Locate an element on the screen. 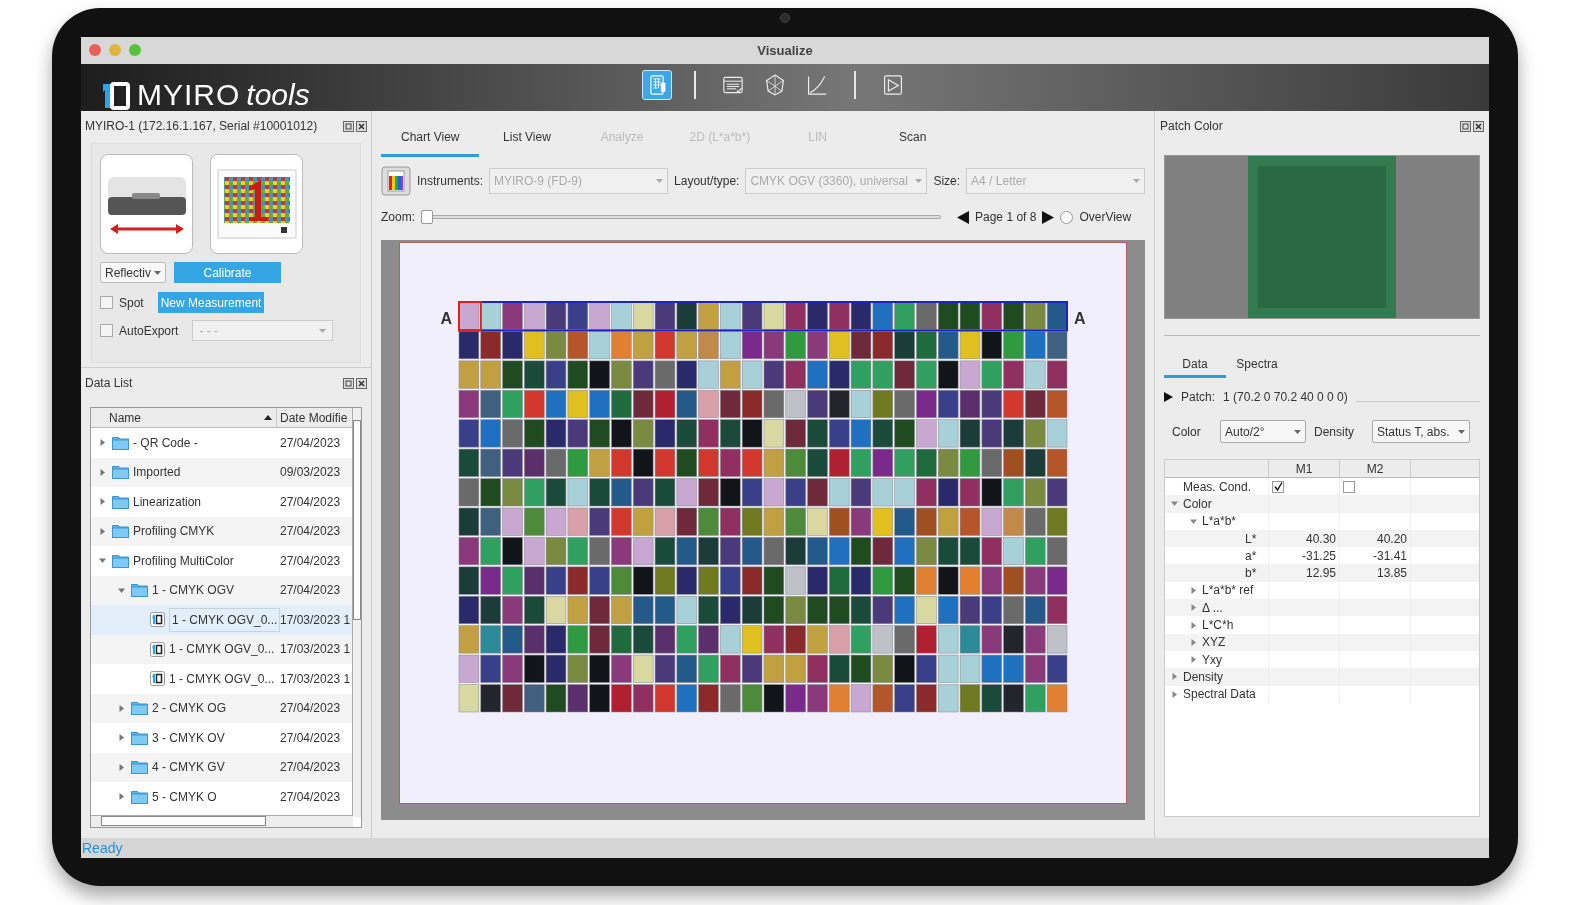 This screenshot has height=905, width=1570. tree-row: Profiling CMYK 27/04/2023 is located at coordinates (222, 531).